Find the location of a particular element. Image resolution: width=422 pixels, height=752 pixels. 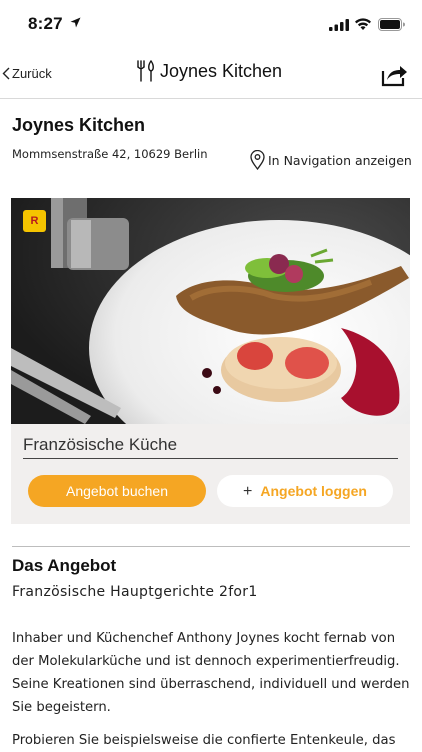

nav-title: Joynes Kitchen is located at coordinates (209, 71).